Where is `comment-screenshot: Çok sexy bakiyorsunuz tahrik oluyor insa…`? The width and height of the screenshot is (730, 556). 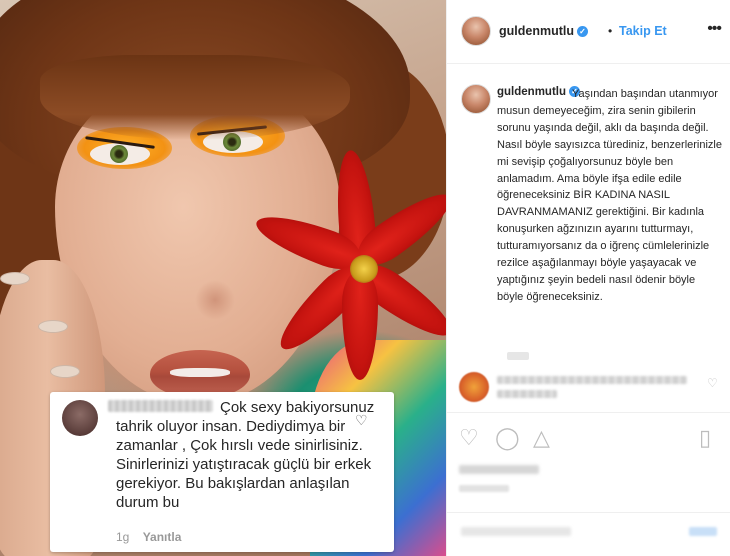
comment-screenshot: Çok sexy bakiyorsunuz tahrik oluyor insa… is located at coordinates (222, 472).